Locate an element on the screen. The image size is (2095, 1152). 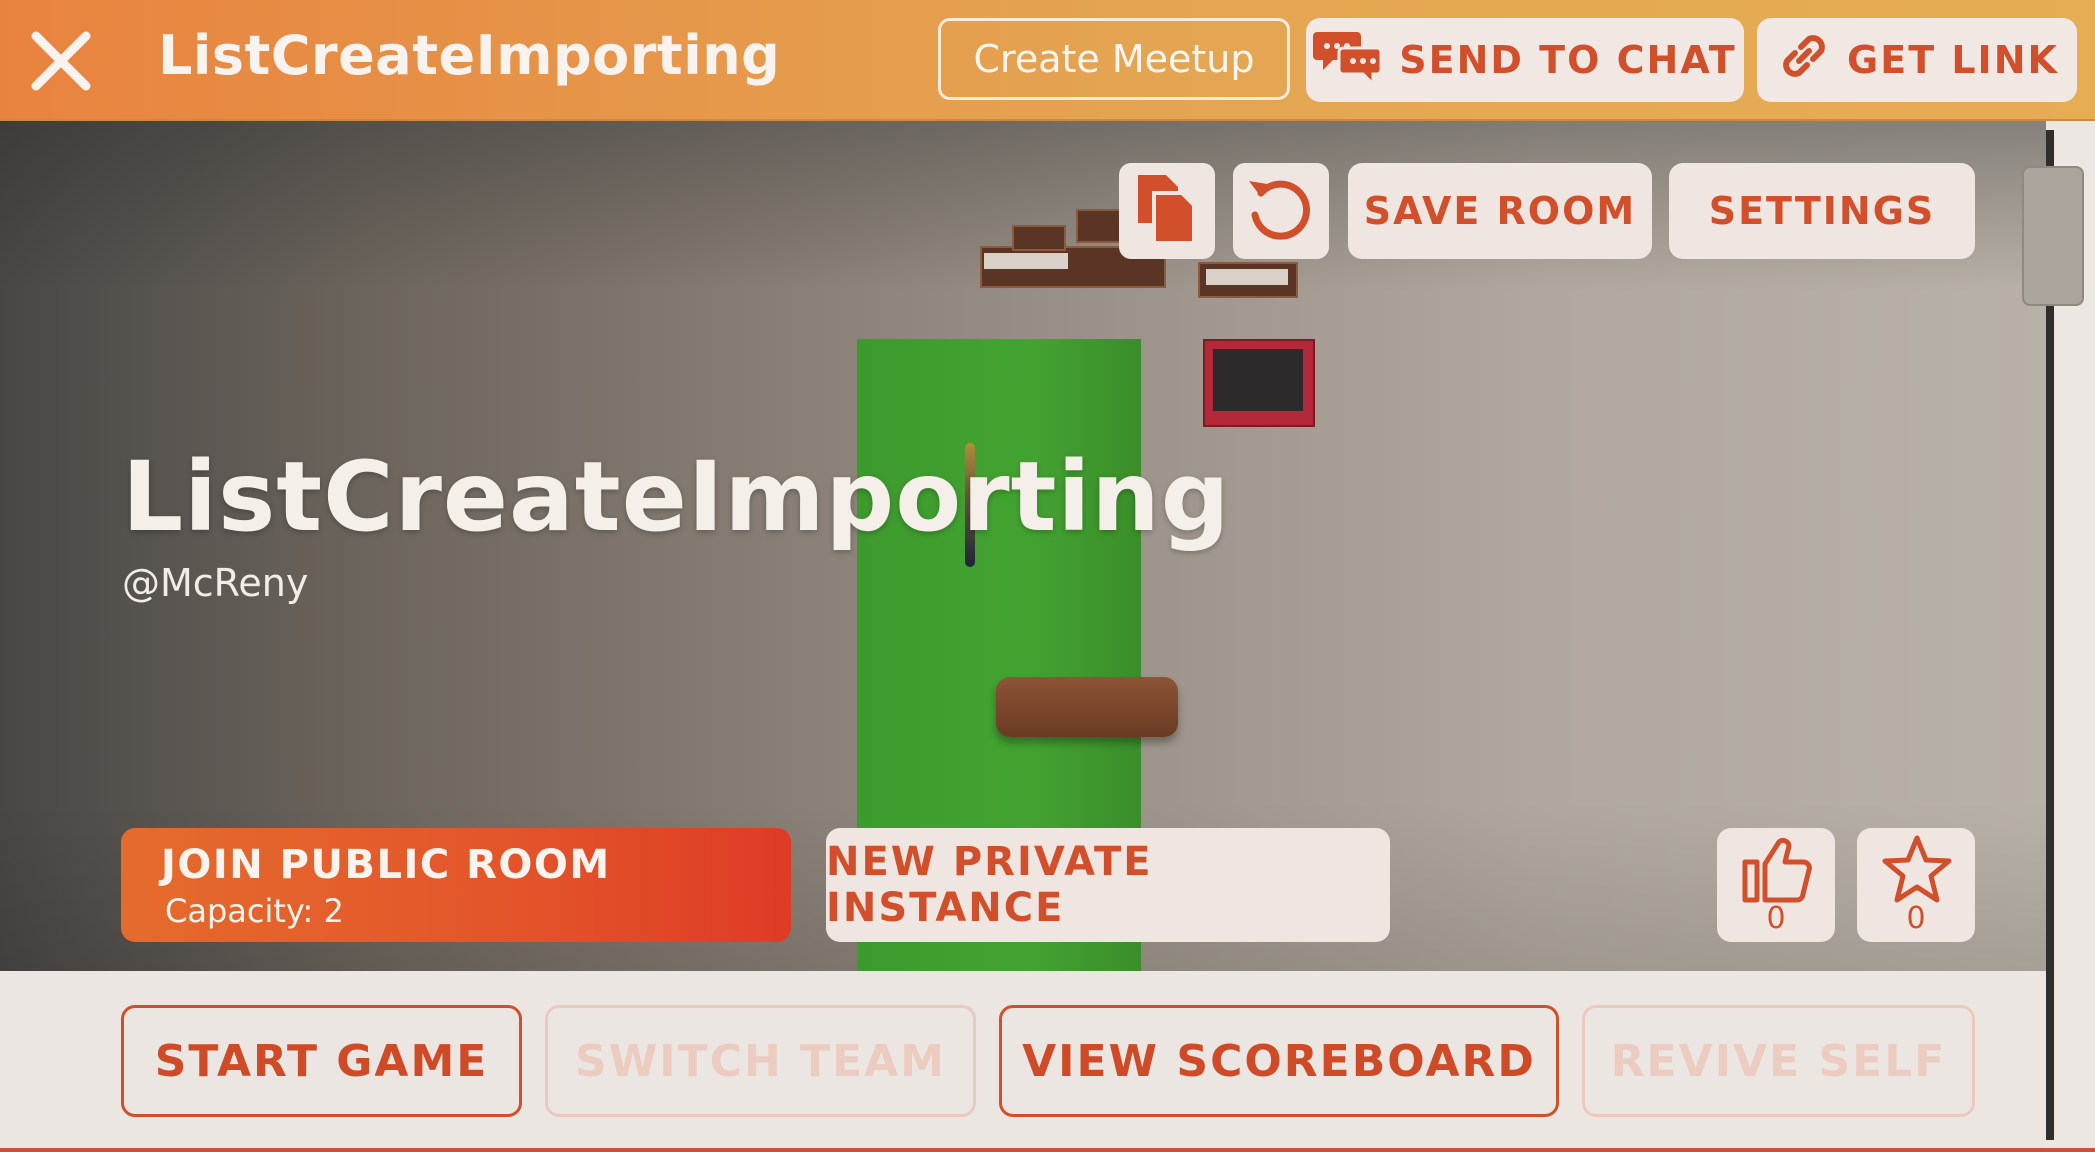
send-to-chat-button: SEND TO CHAT is located at coordinates (1525, 60).